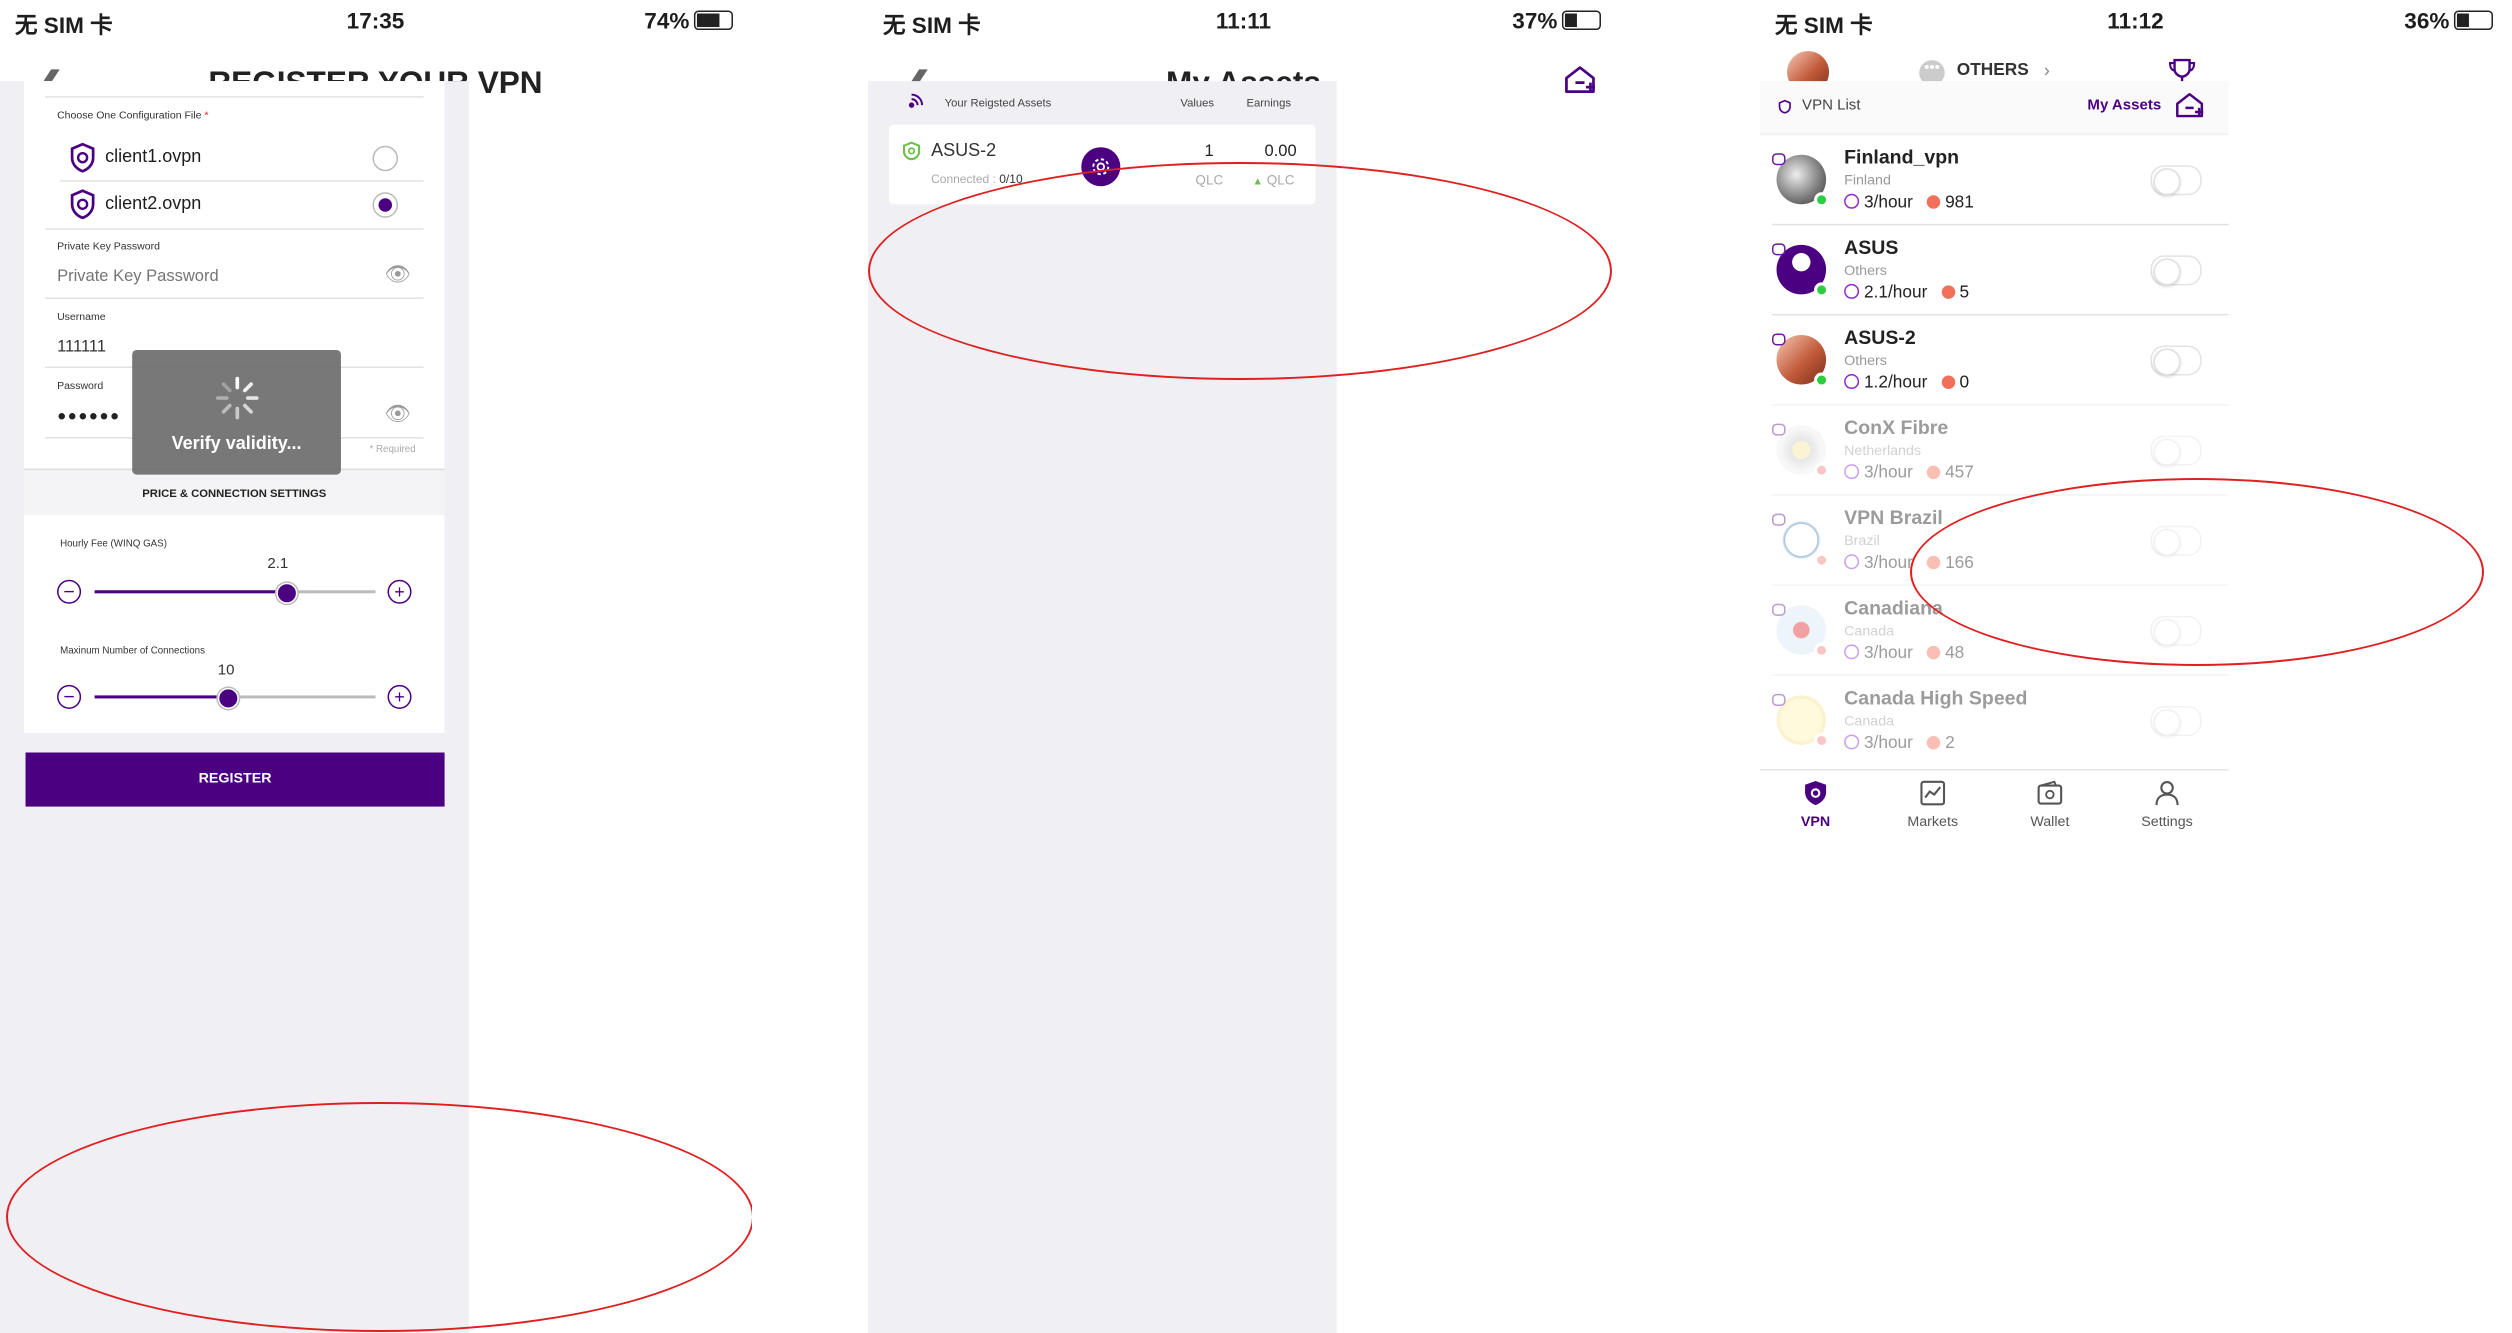  I want to click on fee-plus-button: +, so click(399, 591).